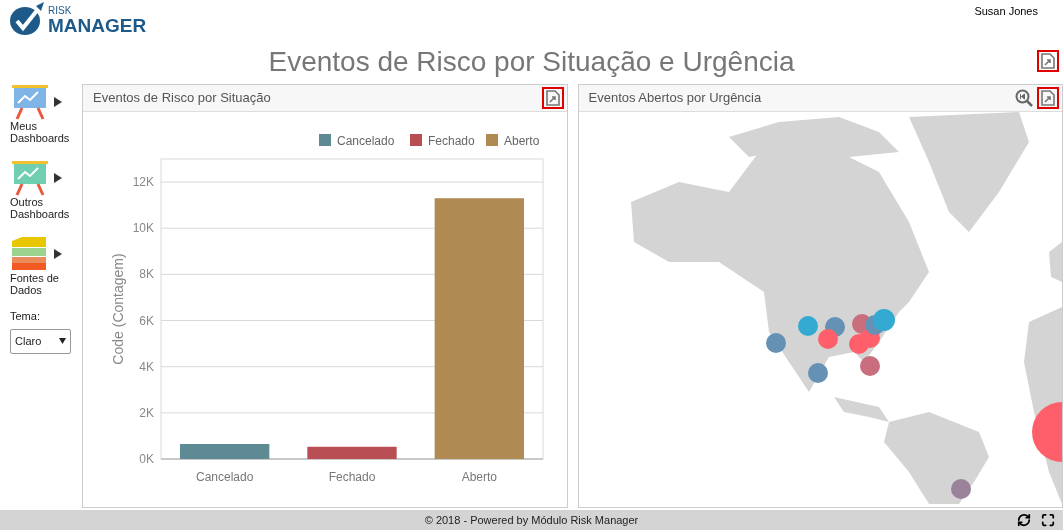  What do you see at coordinates (25, 316) in the screenshot?
I see `theme-label: Tema:` at bounding box center [25, 316].